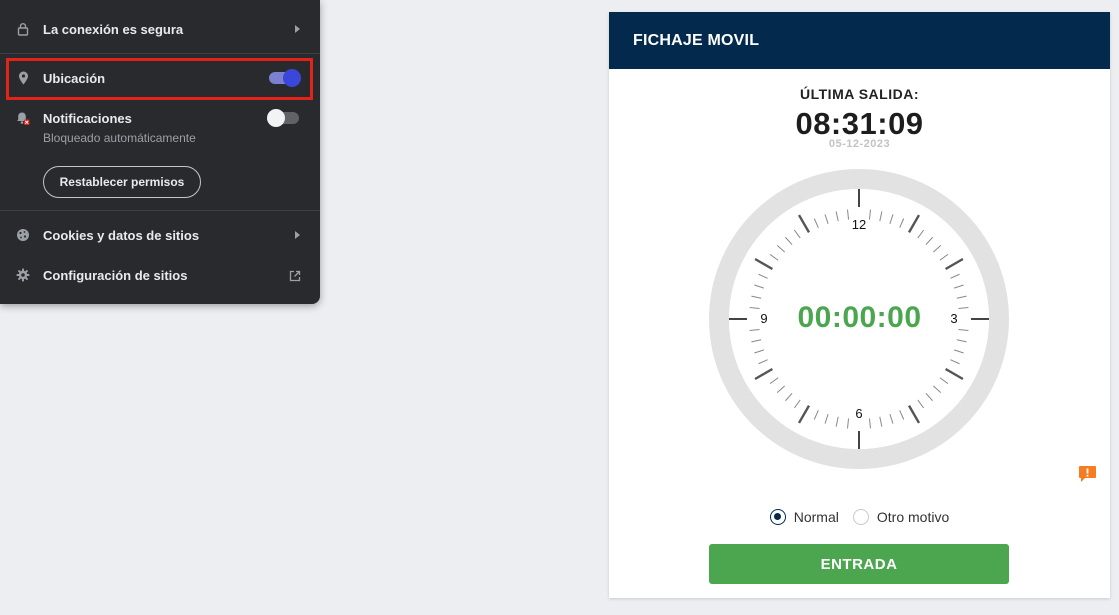  Describe the element at coordinates (160, 118) in the screenshot. I see `notifications-permission-row: Notificaciones` at that location.